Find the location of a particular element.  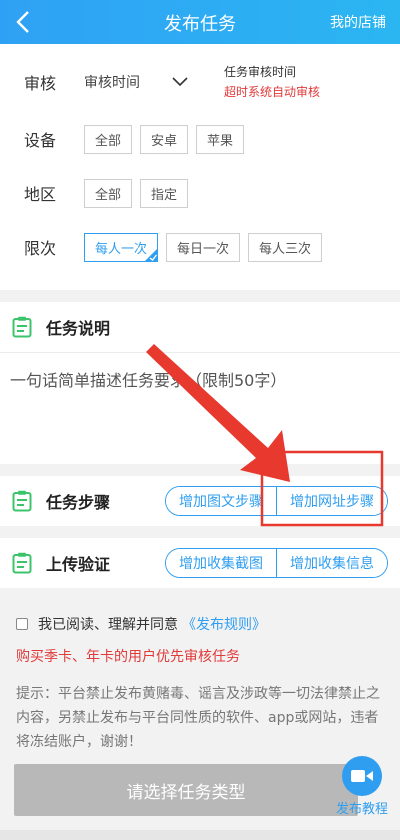

rules-link: 《发布规则》 is located at coordinates (224, 624).